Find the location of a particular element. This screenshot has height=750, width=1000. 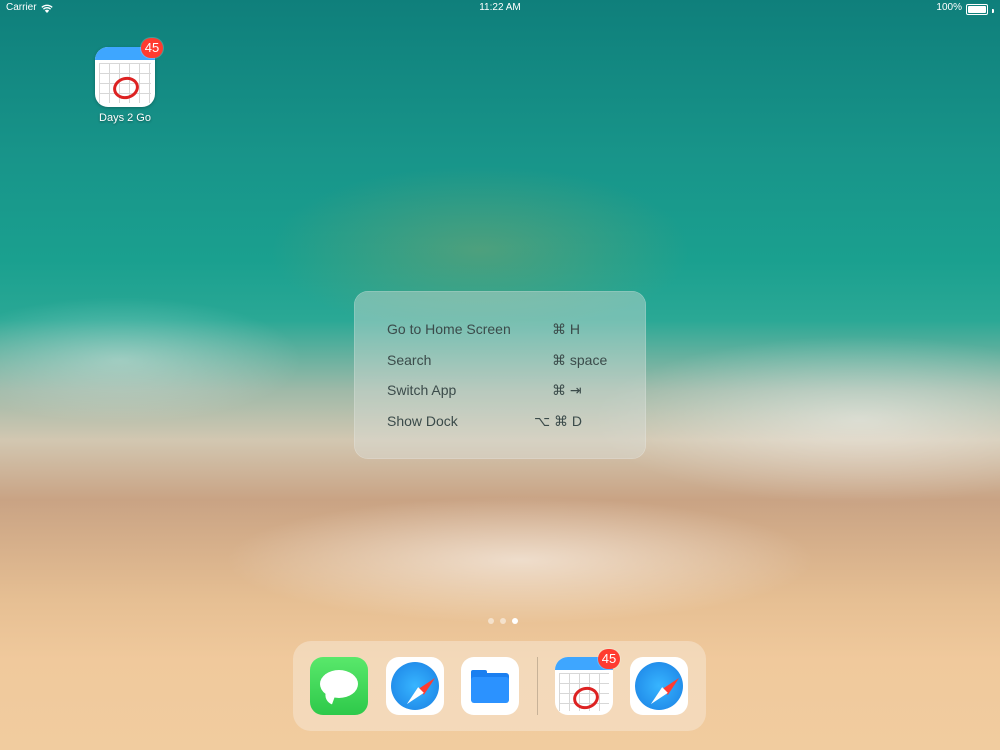

shortcut-action: Switch App is located at coordinates (422, 390).